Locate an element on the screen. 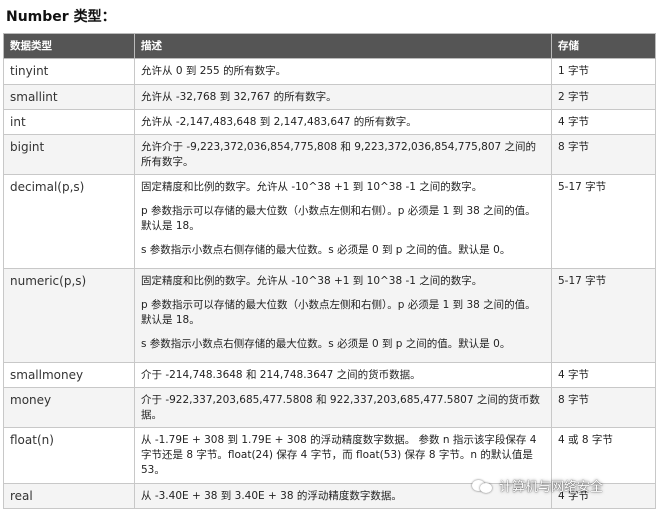 Image resolution: width=660 pixels, height=516 pixels. cell-type: float(n) is located at coordinates (69, 455).